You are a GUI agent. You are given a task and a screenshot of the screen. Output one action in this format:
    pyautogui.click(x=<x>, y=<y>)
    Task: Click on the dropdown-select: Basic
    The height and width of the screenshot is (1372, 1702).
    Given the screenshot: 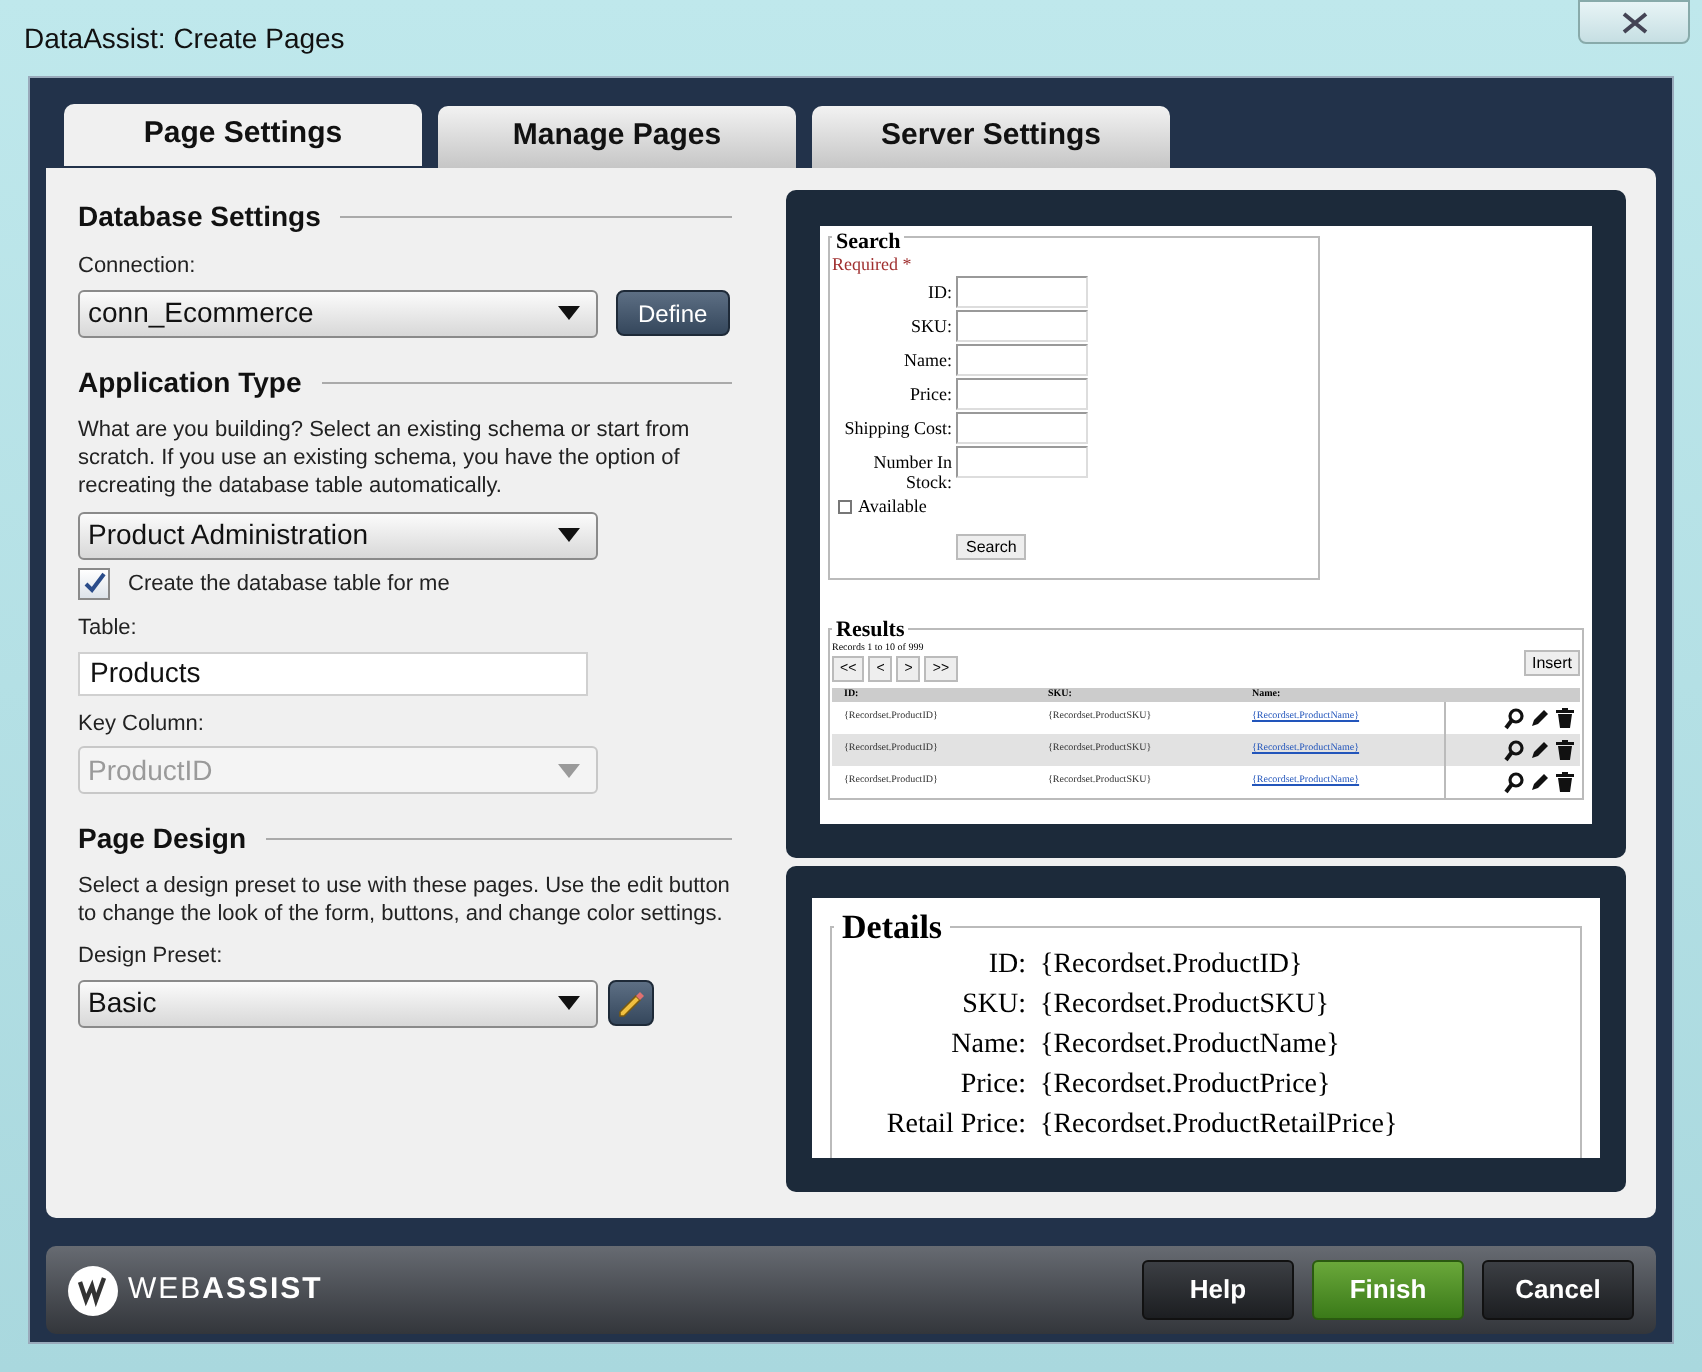 What is the action you would take?
    pyautogui.click(x=338, y=1003)
    